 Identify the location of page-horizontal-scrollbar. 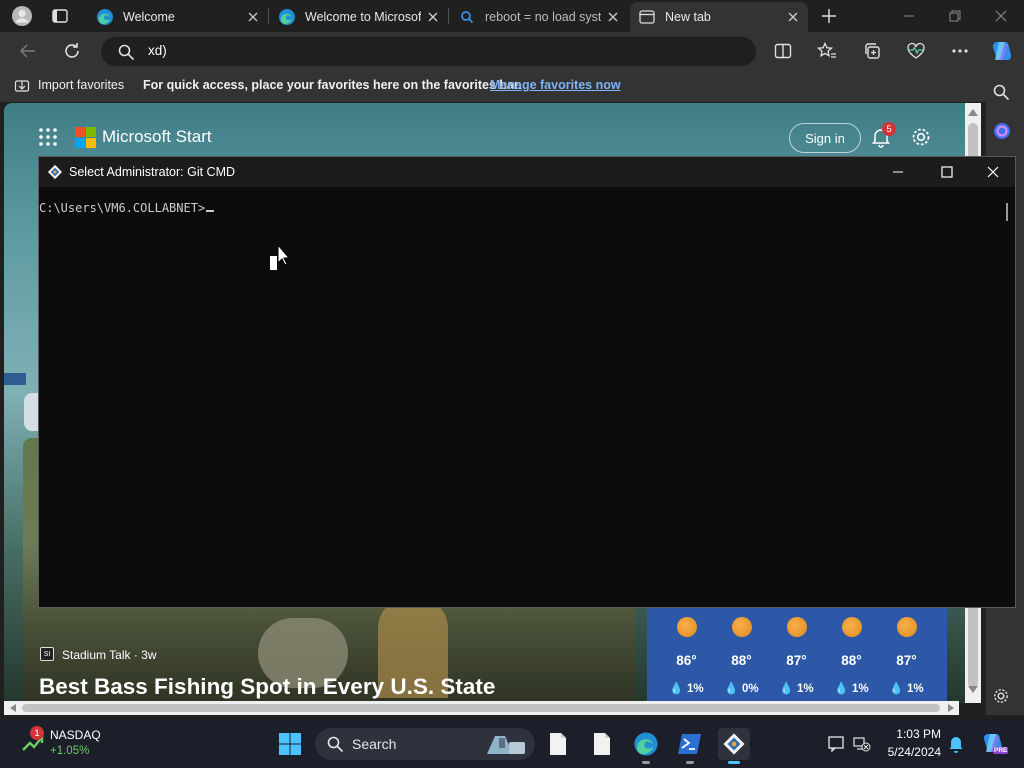
(481, 708).